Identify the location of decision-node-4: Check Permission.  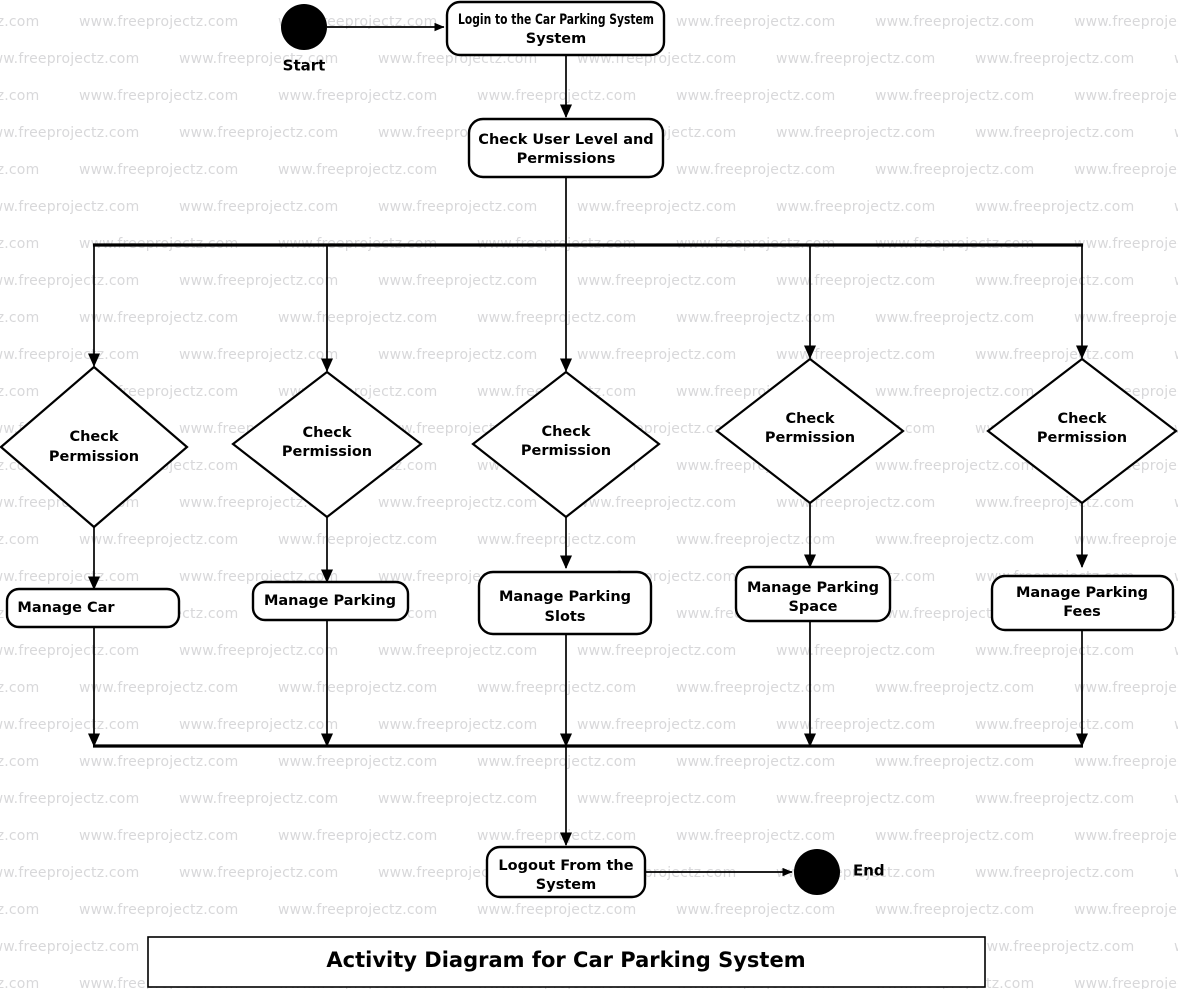
(810, 431).